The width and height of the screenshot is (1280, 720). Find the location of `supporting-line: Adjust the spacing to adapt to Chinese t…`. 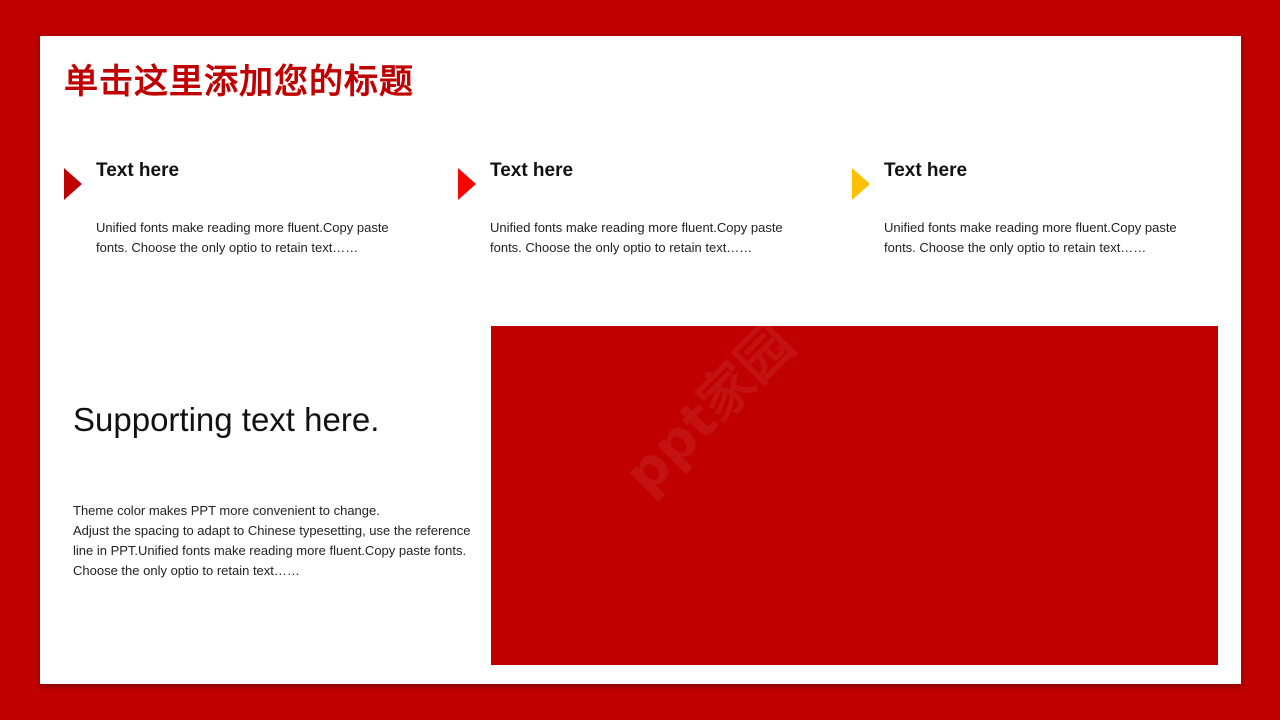

supporting-line: Adjust the spacing to adapt to Chinese t… is located at coordinates (272, 550).